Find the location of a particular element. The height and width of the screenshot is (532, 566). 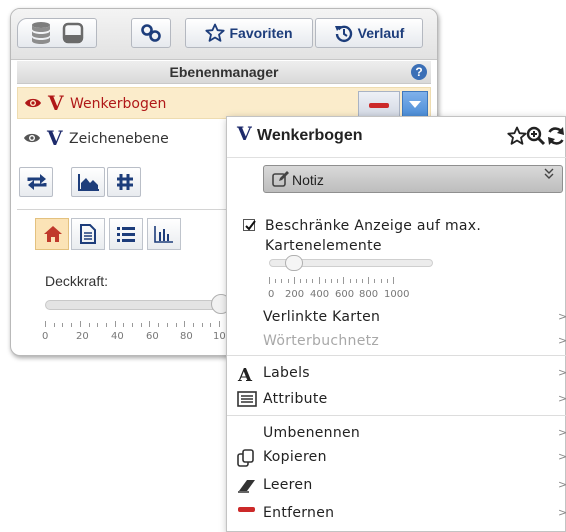

view-toggle is located at coordinates (57, 33).